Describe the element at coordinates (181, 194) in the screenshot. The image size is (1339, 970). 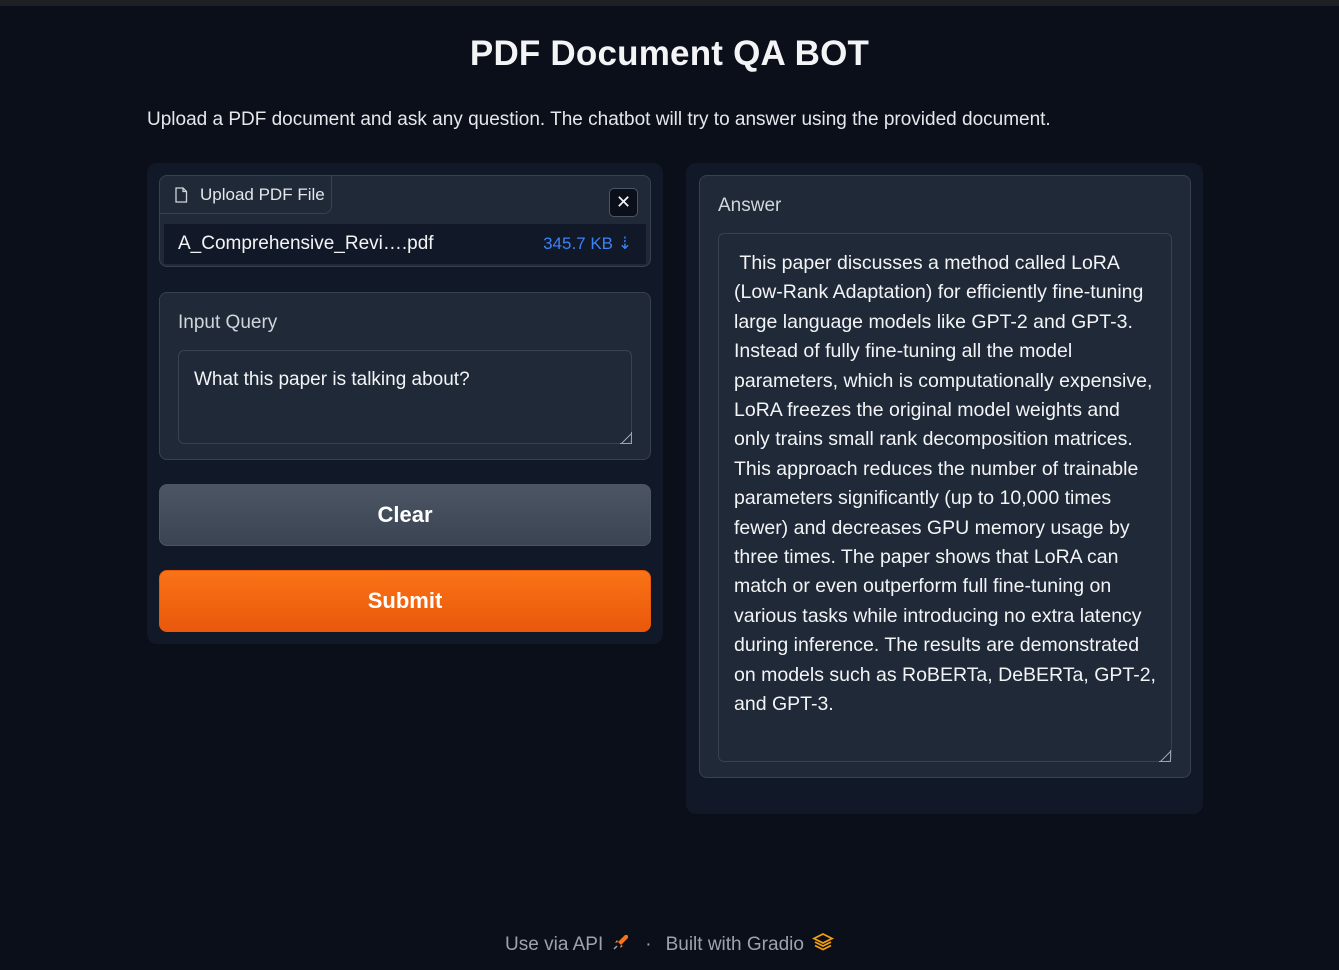
I see `file-icon` at that location.